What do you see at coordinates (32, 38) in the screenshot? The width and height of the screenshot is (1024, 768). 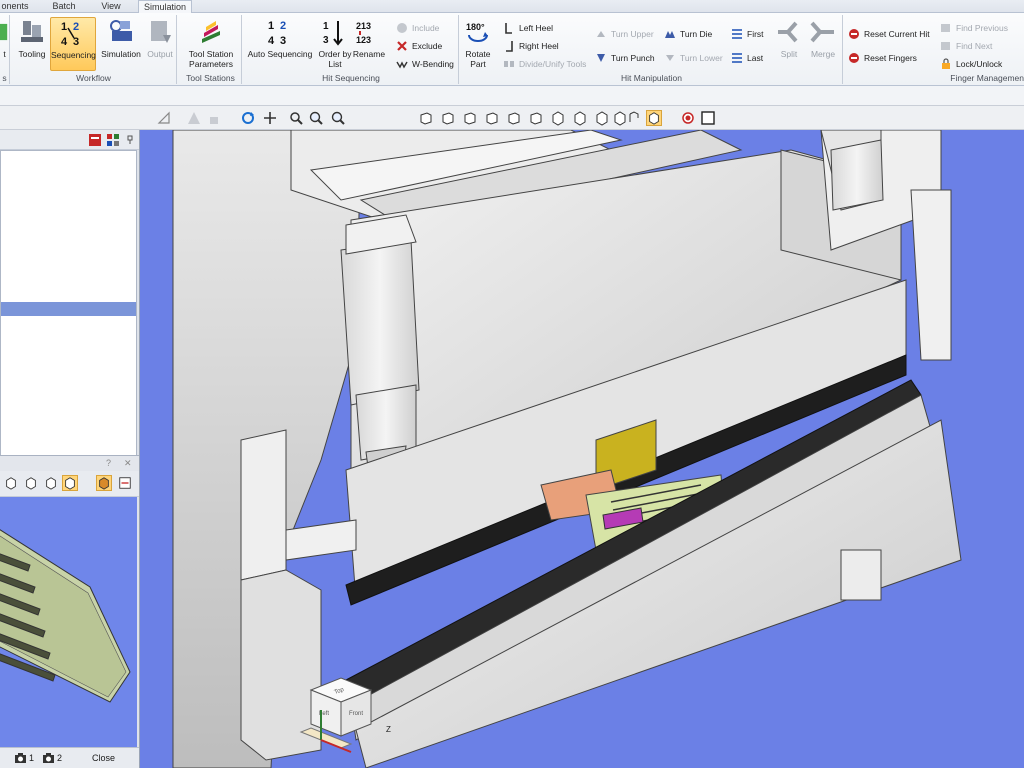 I see `tooling-button: Tooling` at bounding box center [32, 38].